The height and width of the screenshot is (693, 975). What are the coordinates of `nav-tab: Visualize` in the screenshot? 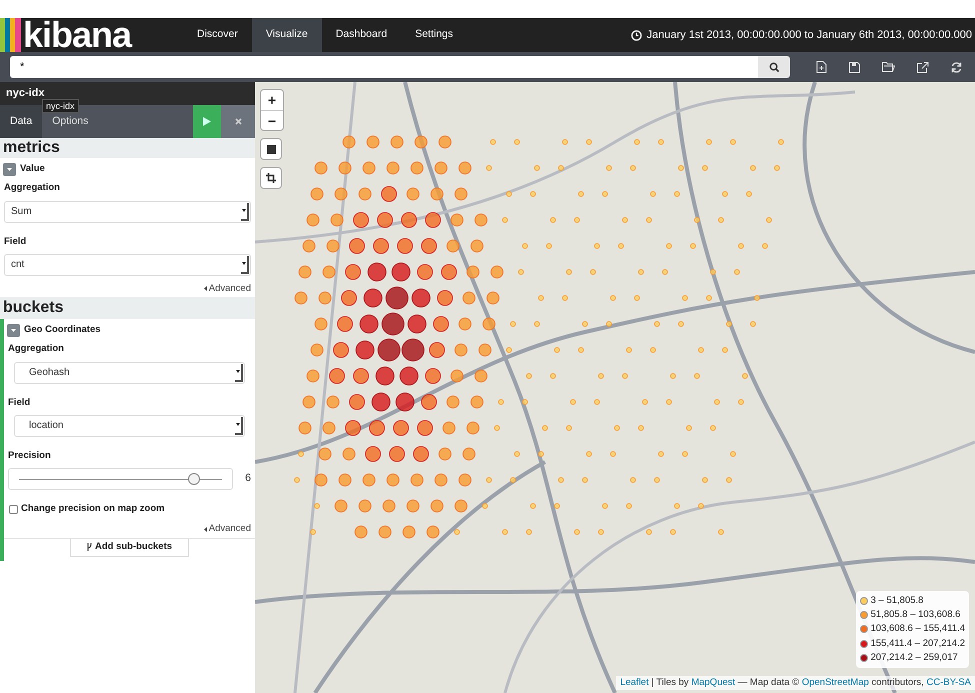 It's located at (287, 35).